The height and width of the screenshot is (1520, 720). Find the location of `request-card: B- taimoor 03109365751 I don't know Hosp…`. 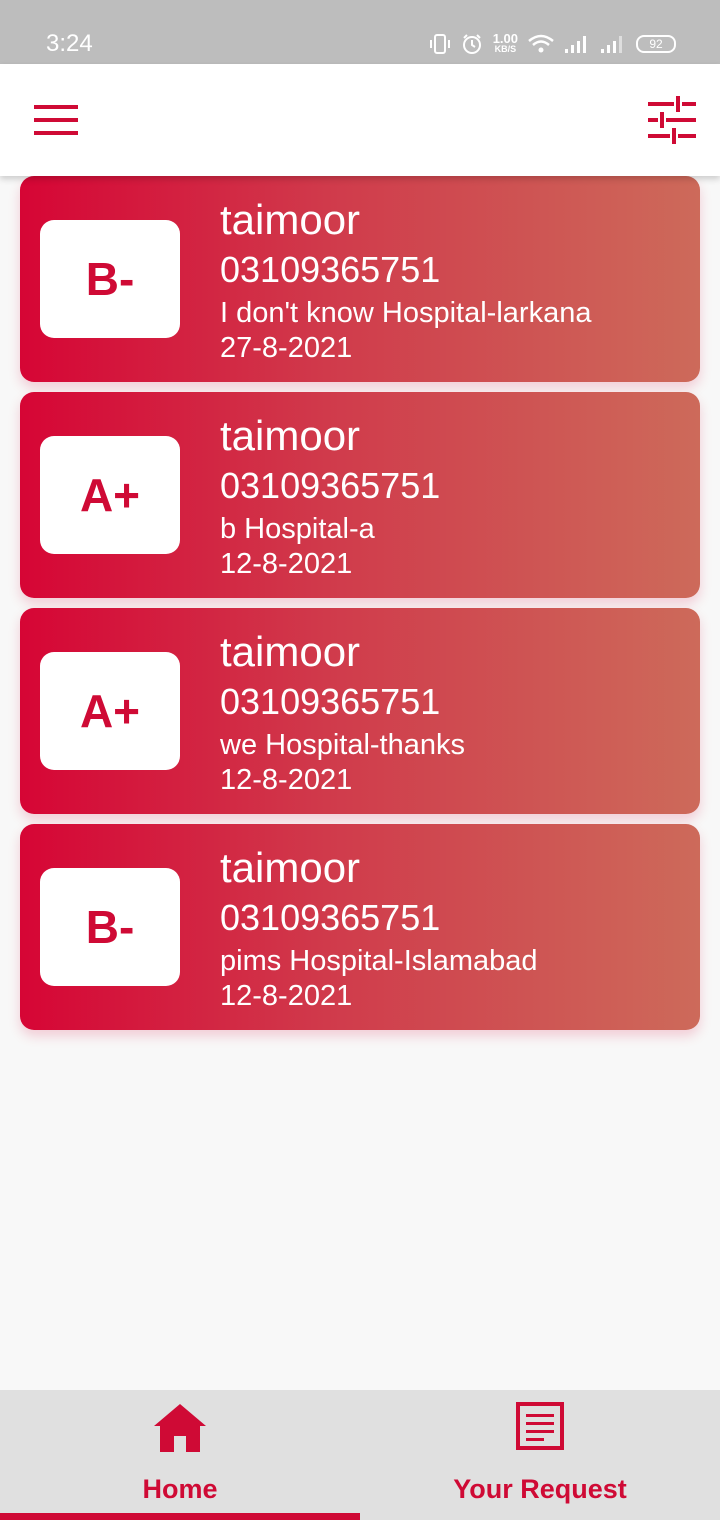

request-card: B- taimoor 03109365751 I don't know Hosp… is located at coordinates (360, 279).